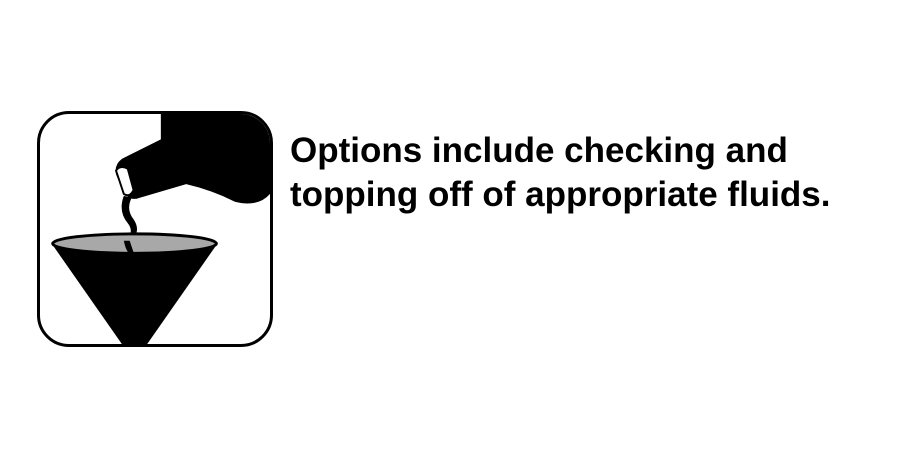 This screenshot has width=900, height=458. Describe the element at coordinates (134, 293) in the screenshot. I see `funnel-body-shape` at that location.